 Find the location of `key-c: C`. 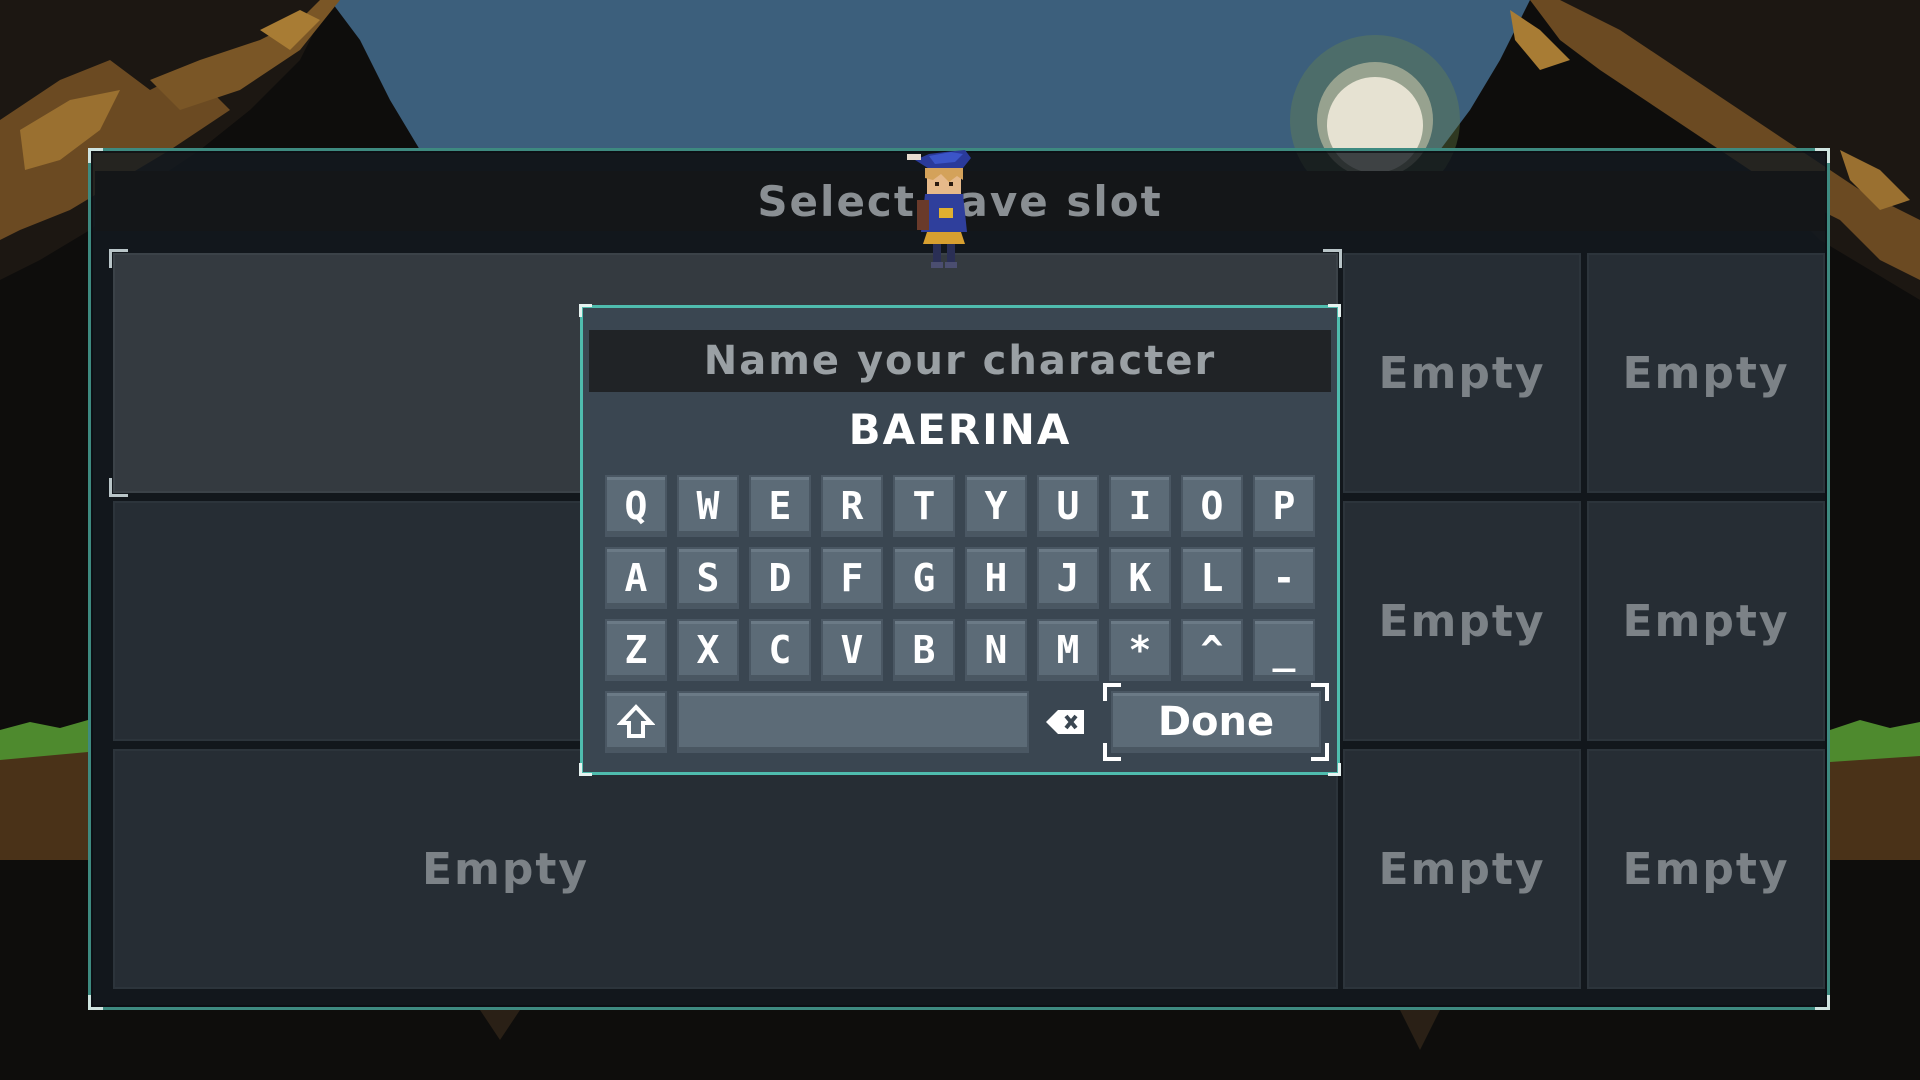

key-c: C is located at coordinates (780, 650).